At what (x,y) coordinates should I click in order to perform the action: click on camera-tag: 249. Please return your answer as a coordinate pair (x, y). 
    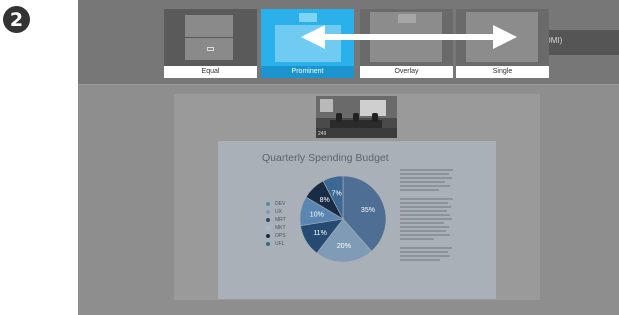
    Looking at the image, I should click on (322, 134).